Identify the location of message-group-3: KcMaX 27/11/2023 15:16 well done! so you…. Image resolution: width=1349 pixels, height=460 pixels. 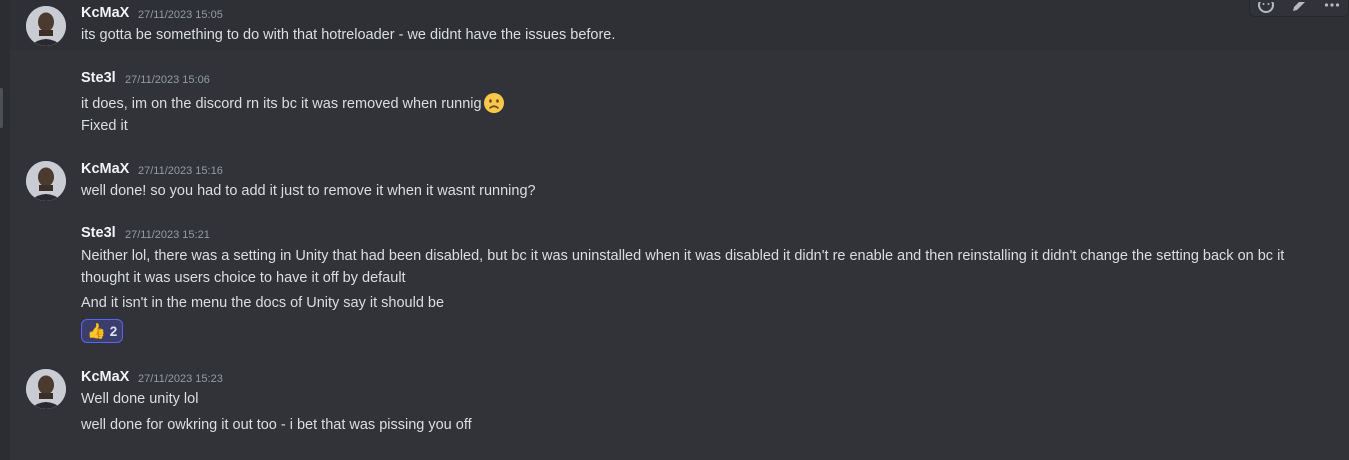
(679, 180).